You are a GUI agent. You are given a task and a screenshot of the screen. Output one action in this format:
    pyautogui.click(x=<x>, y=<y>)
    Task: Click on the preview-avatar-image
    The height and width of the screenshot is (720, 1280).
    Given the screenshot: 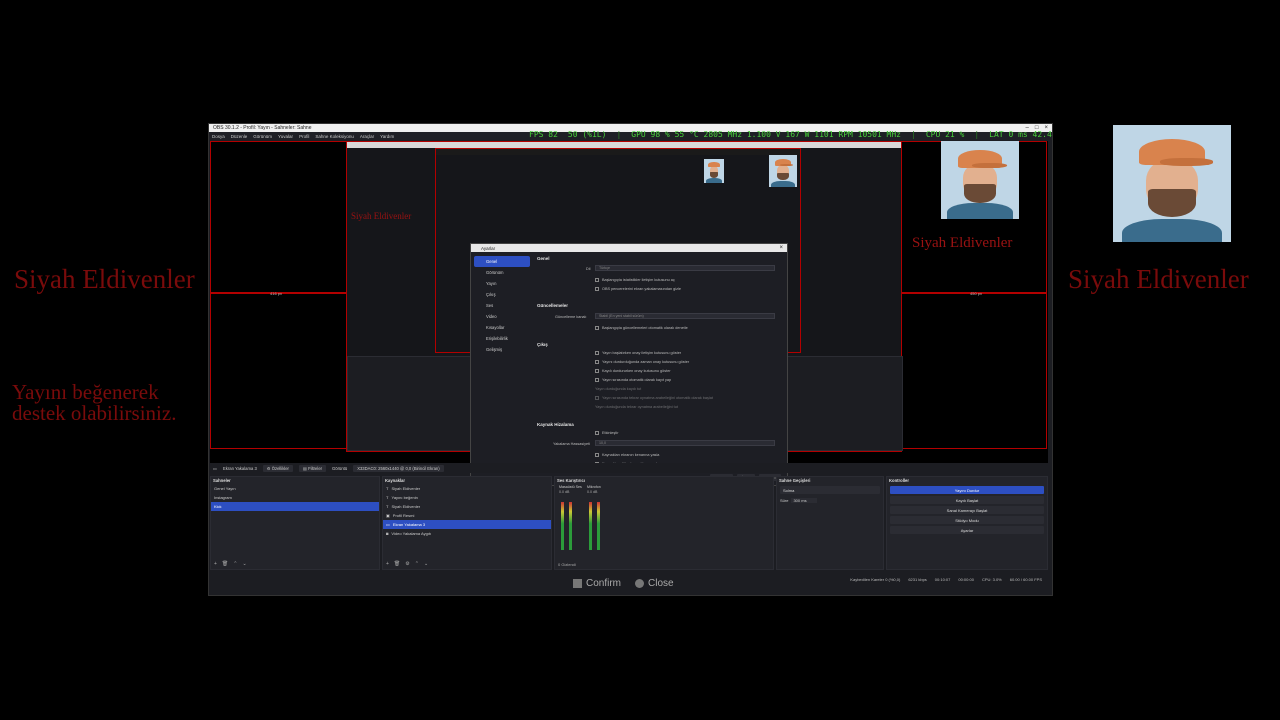 What is the action you would take?
    pyautogui.click(x=980, y=180)
    